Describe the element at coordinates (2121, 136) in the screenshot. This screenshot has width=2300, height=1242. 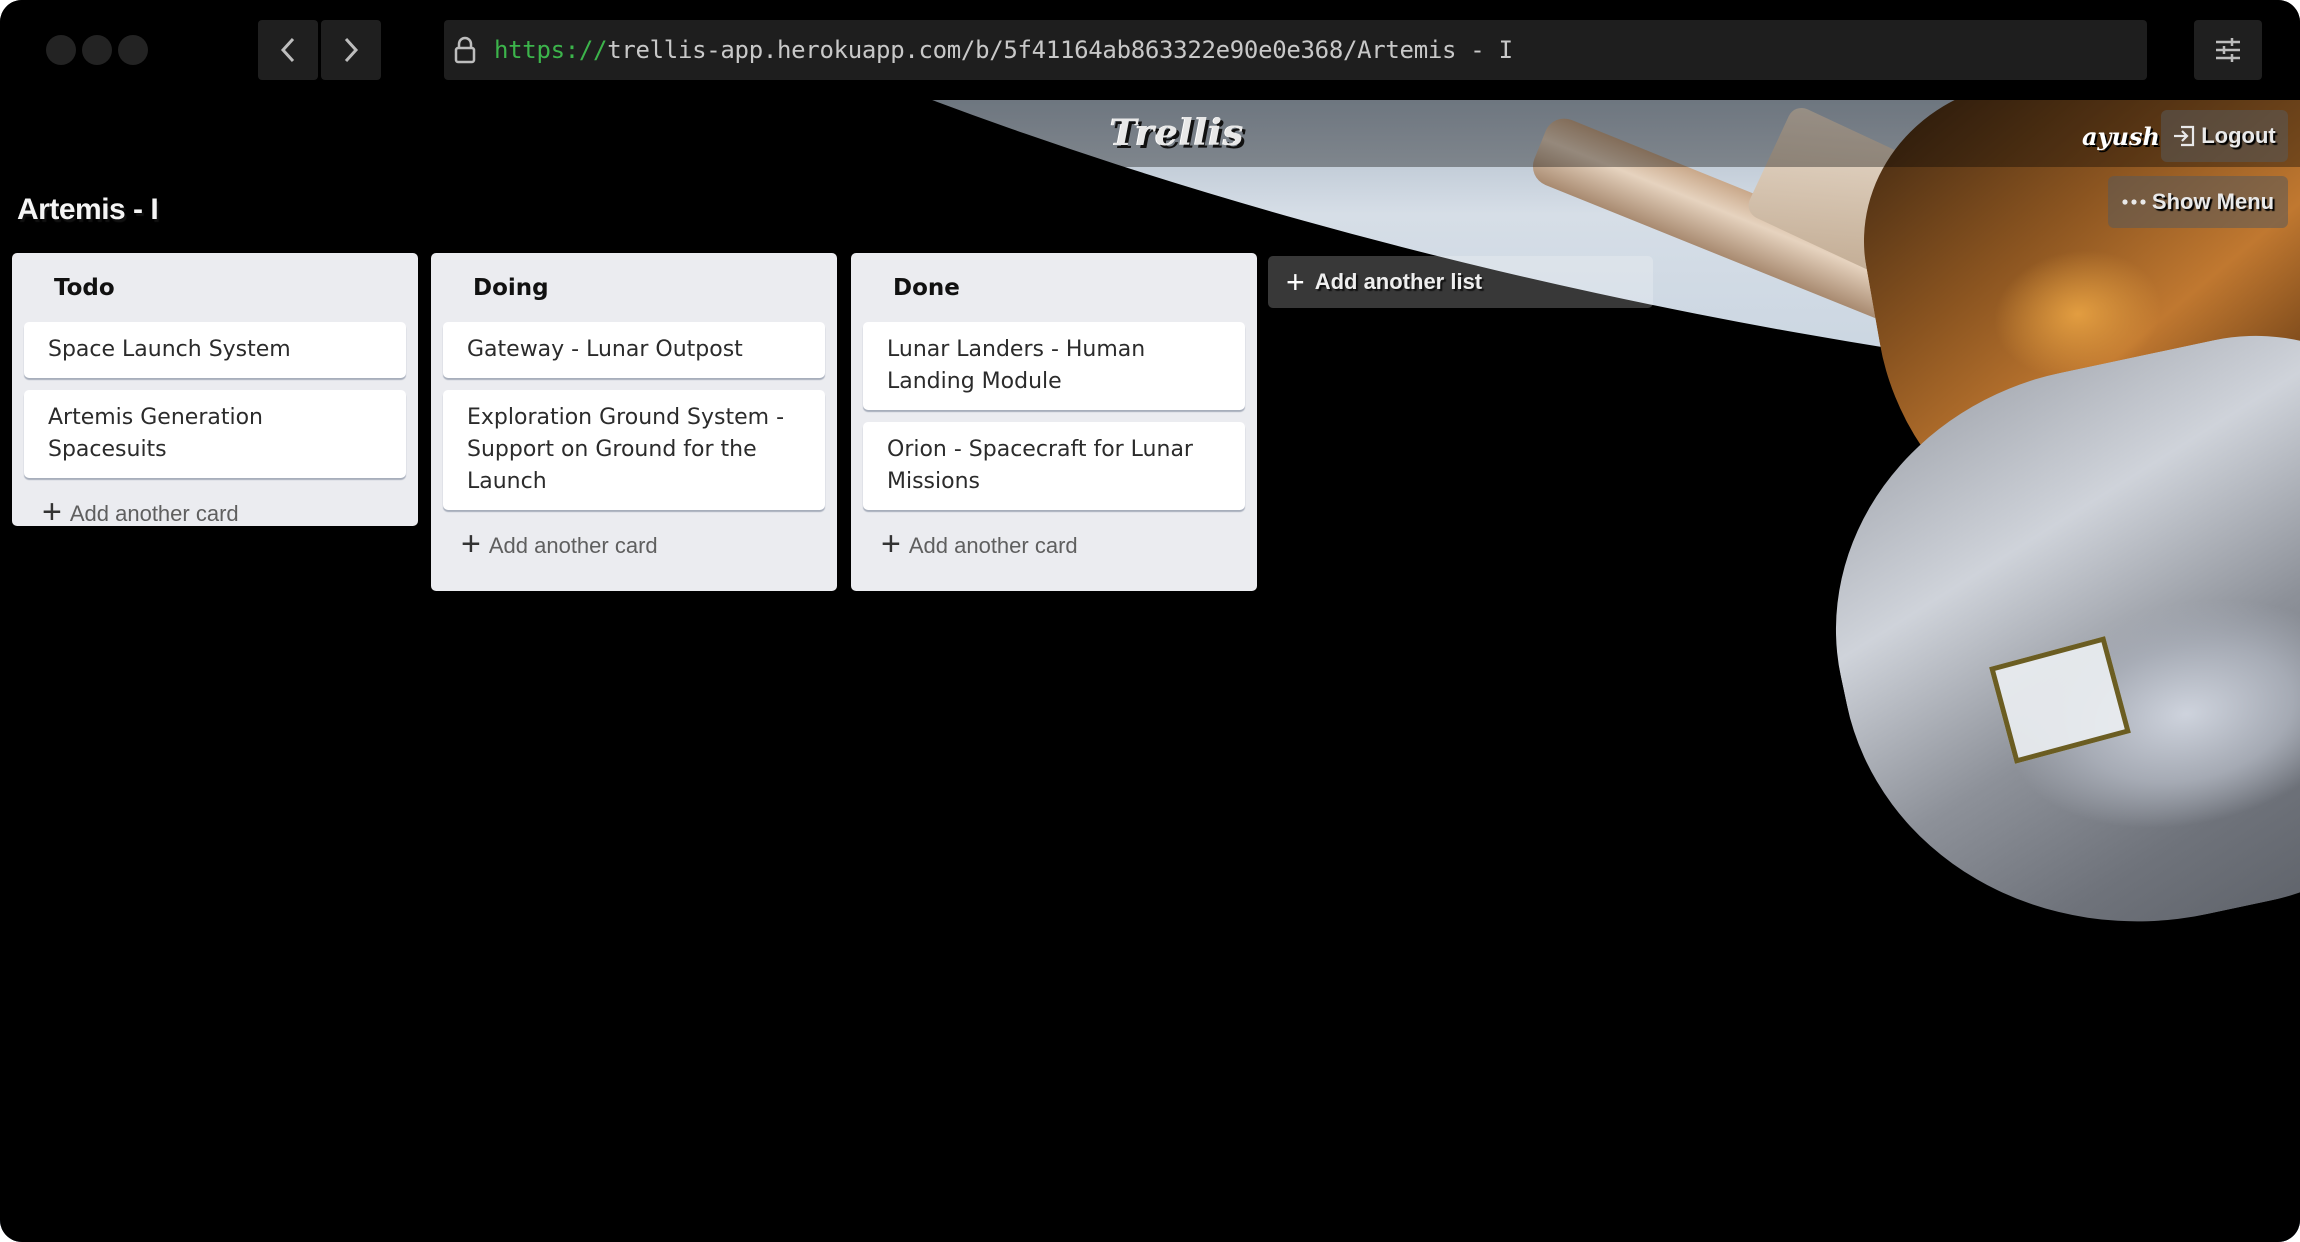
I see `username: ayush` at that location.